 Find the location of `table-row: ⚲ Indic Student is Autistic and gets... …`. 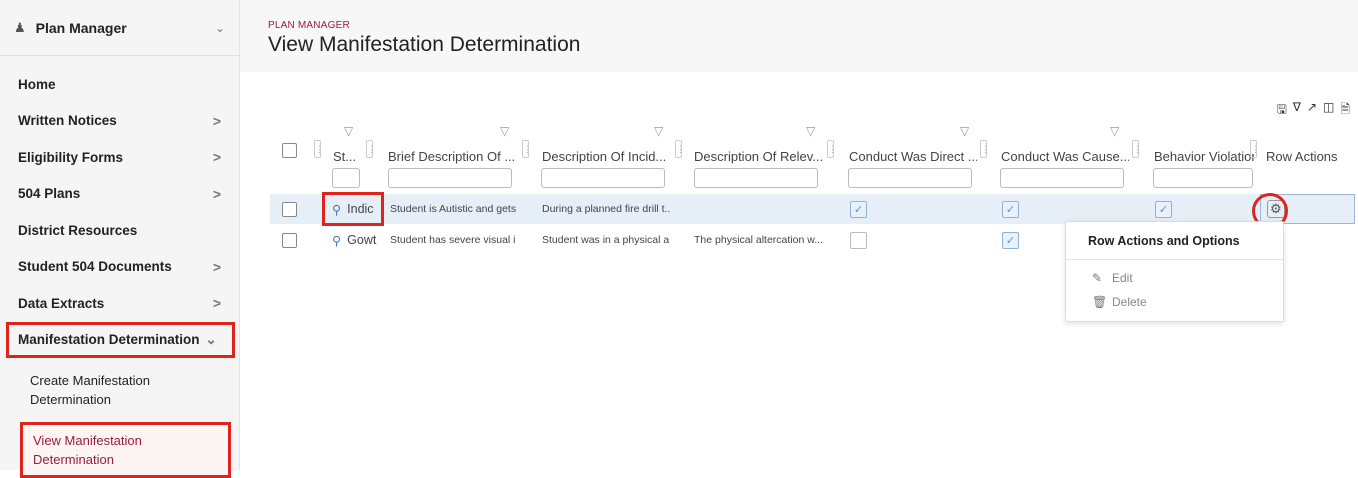

table-row: ⚲ Indic Student is Autistic and gets... … is located at coordinates (812, 209).